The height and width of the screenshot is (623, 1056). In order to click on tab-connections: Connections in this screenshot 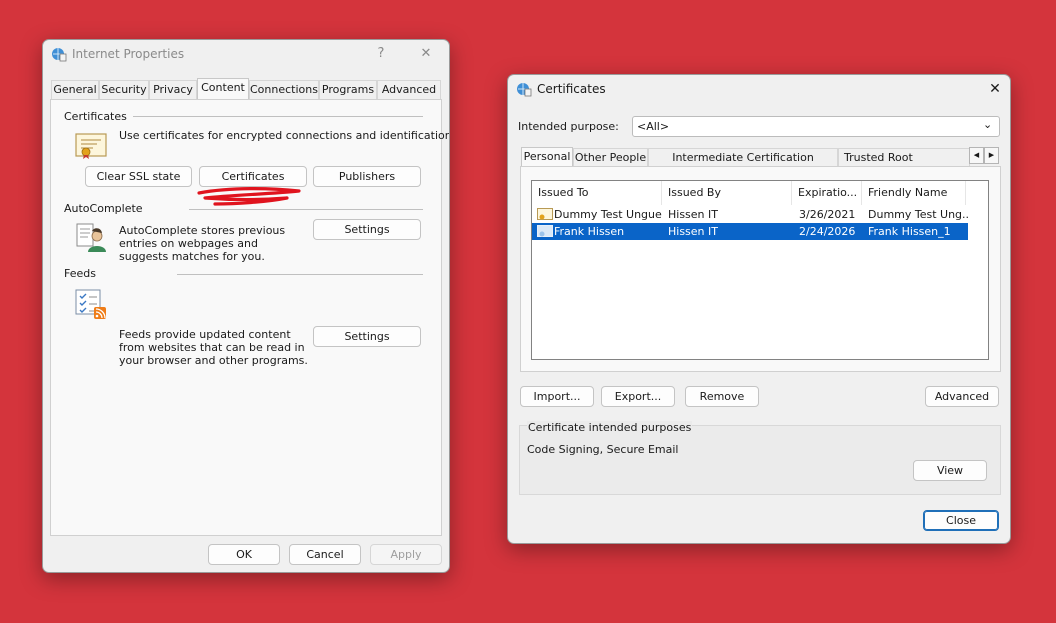, I will do `click(284, 89)`.